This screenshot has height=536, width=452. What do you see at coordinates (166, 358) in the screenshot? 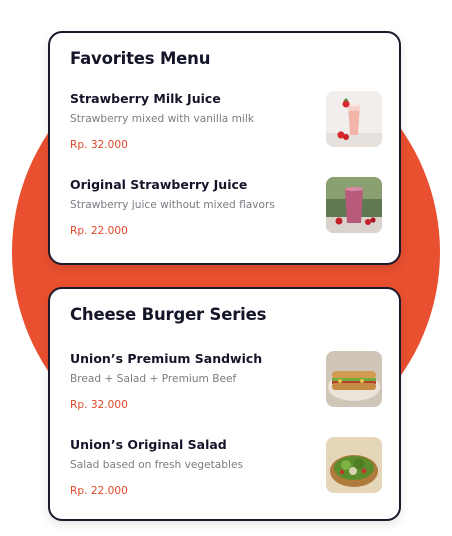
I see `item-name: Union’s Premium Sandwich` at bounding box center [166, 358].